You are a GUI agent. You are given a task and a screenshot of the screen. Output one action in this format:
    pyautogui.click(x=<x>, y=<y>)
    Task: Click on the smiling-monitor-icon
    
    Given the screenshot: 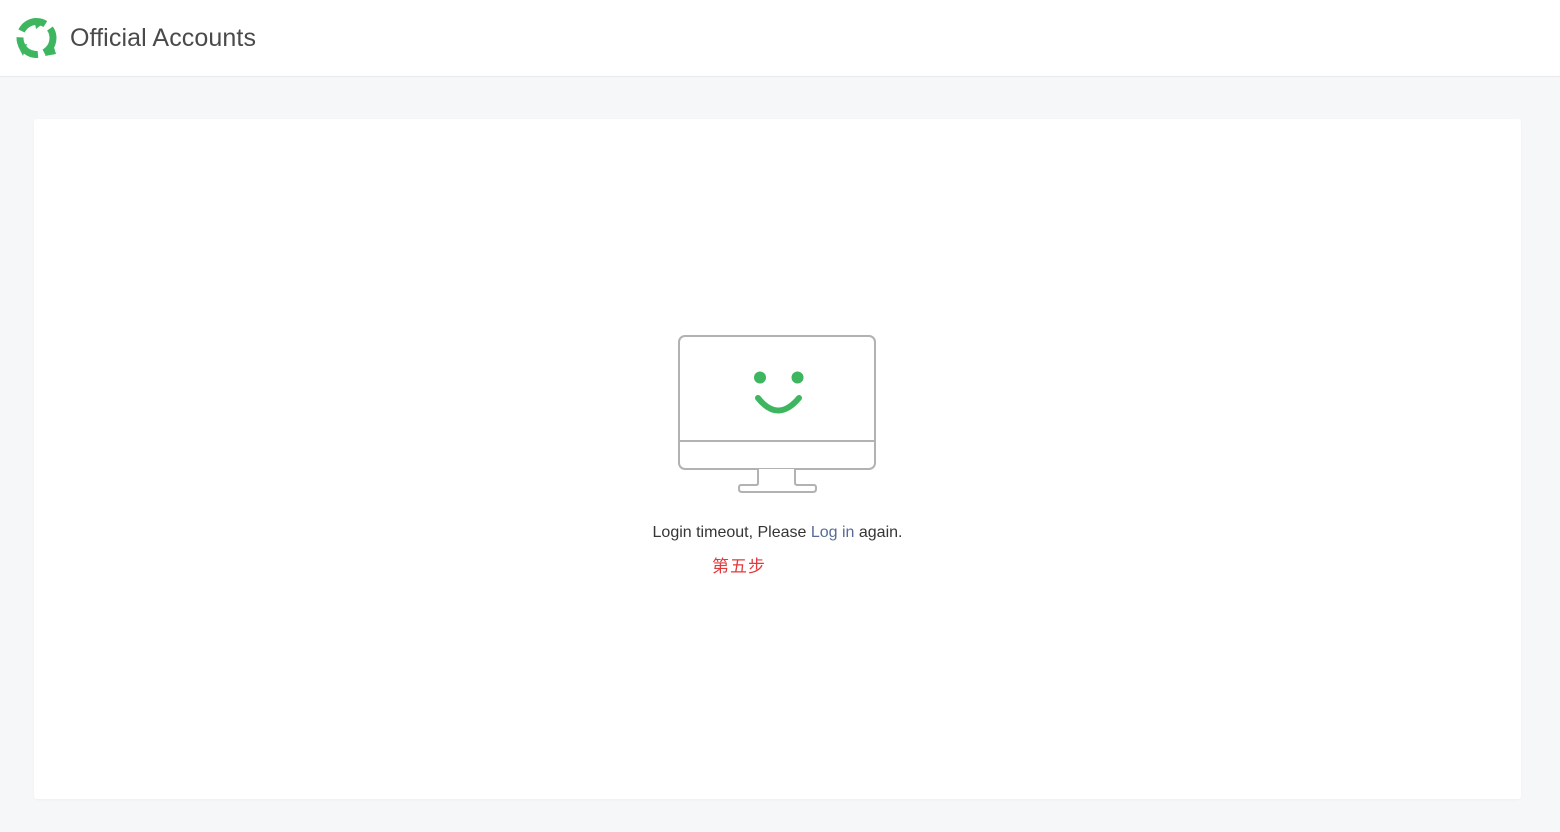 What is the action you would take?
    pyautogui.click(x=777, y=414)
    